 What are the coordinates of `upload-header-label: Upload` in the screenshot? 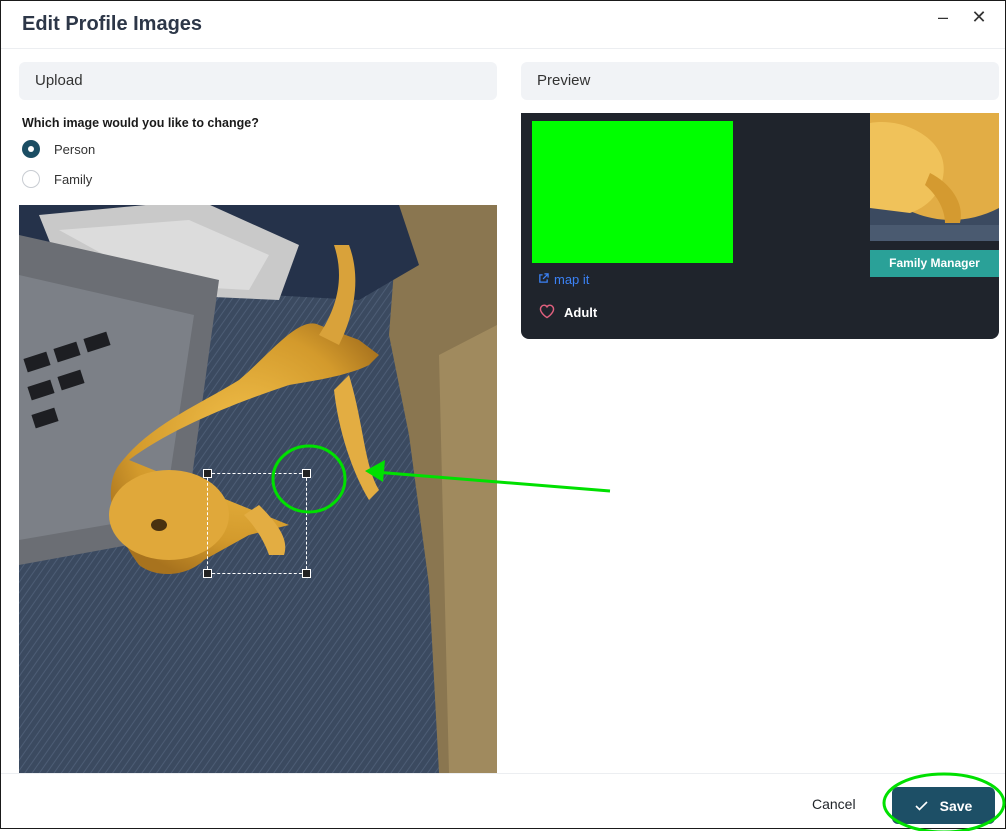 It's located at (59, 80).